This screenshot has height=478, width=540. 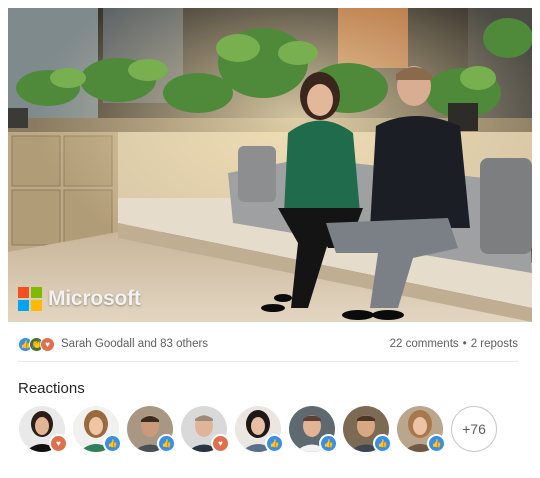 What do you see at coordinates (134, 344) in the screenshot?
I see `reactor-names: Sarah Goodall and 83 others` at bounding box center [134, 344].